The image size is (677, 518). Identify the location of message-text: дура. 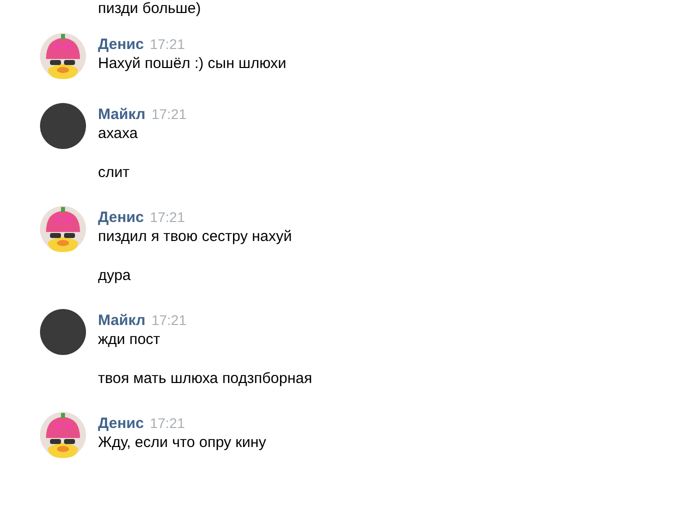
(115, 276).